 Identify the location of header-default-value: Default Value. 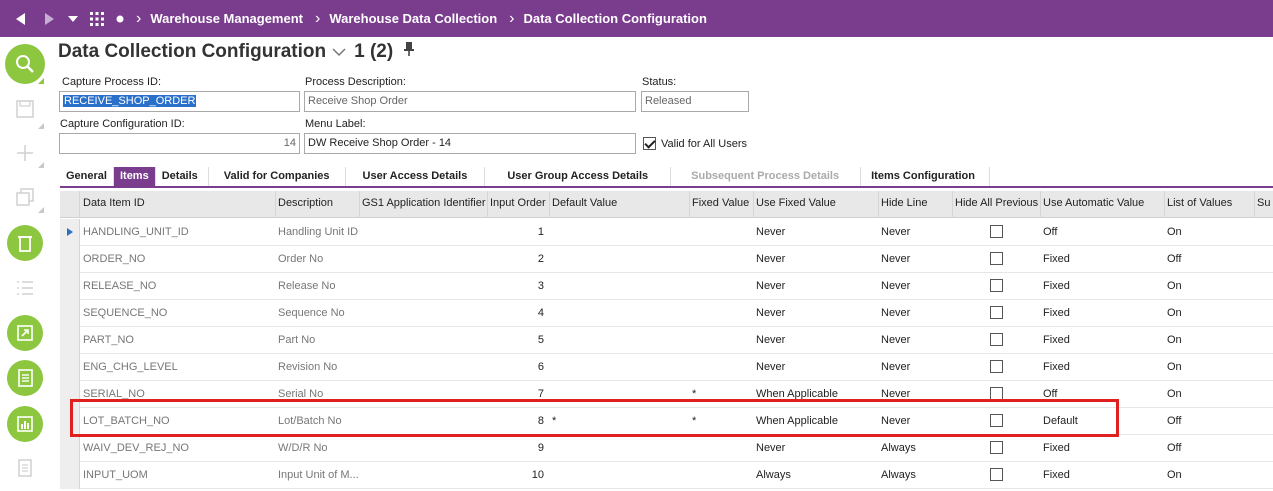
(620, 204).